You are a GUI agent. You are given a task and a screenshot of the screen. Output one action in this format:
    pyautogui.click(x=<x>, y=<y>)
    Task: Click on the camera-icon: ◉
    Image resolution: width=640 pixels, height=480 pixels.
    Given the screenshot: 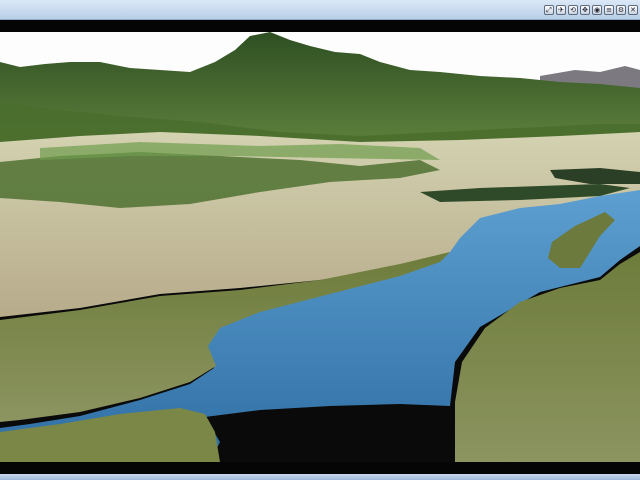 What is the action you would take?
    pyautogui.click(x=597, y=10)
    